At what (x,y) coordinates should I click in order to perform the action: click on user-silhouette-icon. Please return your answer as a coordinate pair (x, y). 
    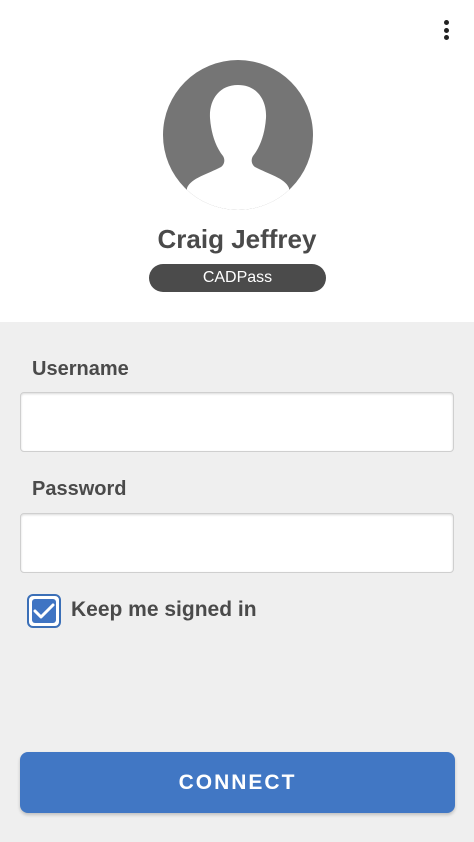
    Looking at the image, I should click on (238, 147).